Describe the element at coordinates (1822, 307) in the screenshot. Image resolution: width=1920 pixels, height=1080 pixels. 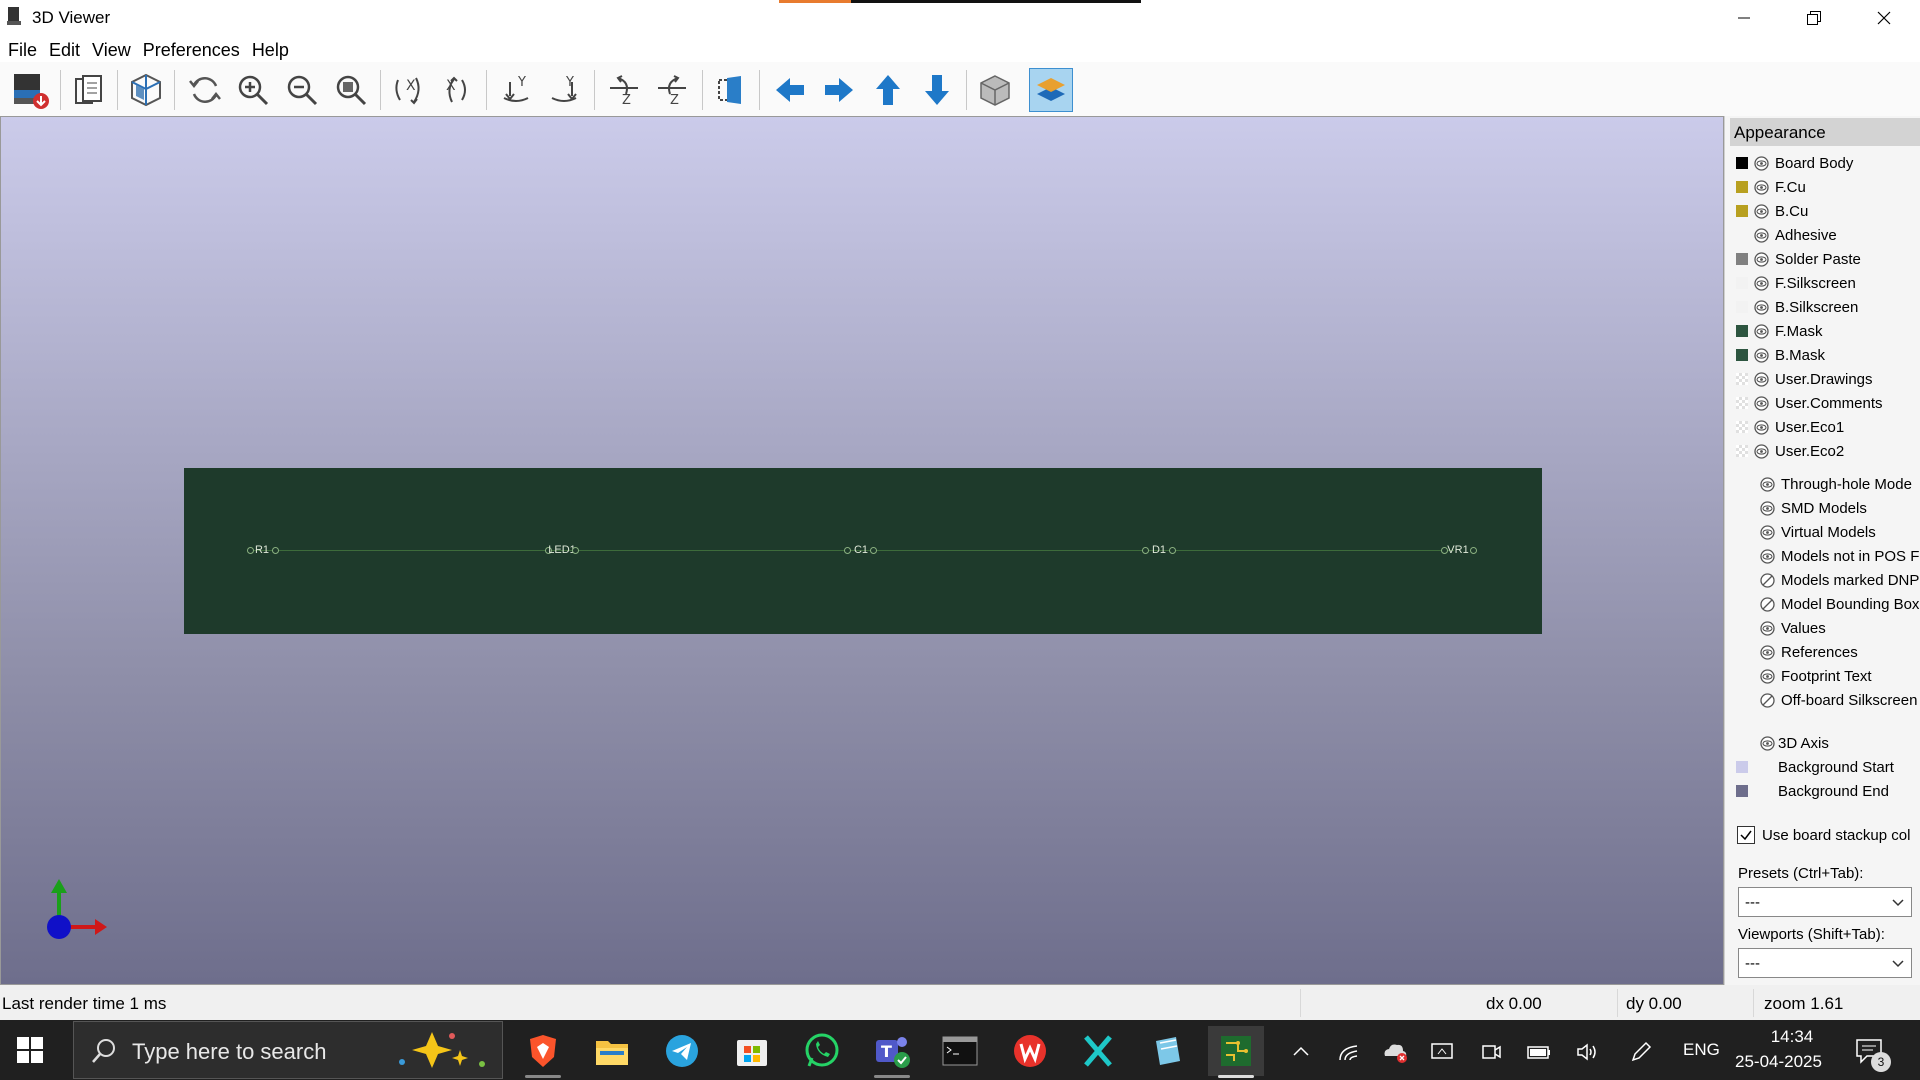
I see `appearance-row: B.Silkscreen` at that location.